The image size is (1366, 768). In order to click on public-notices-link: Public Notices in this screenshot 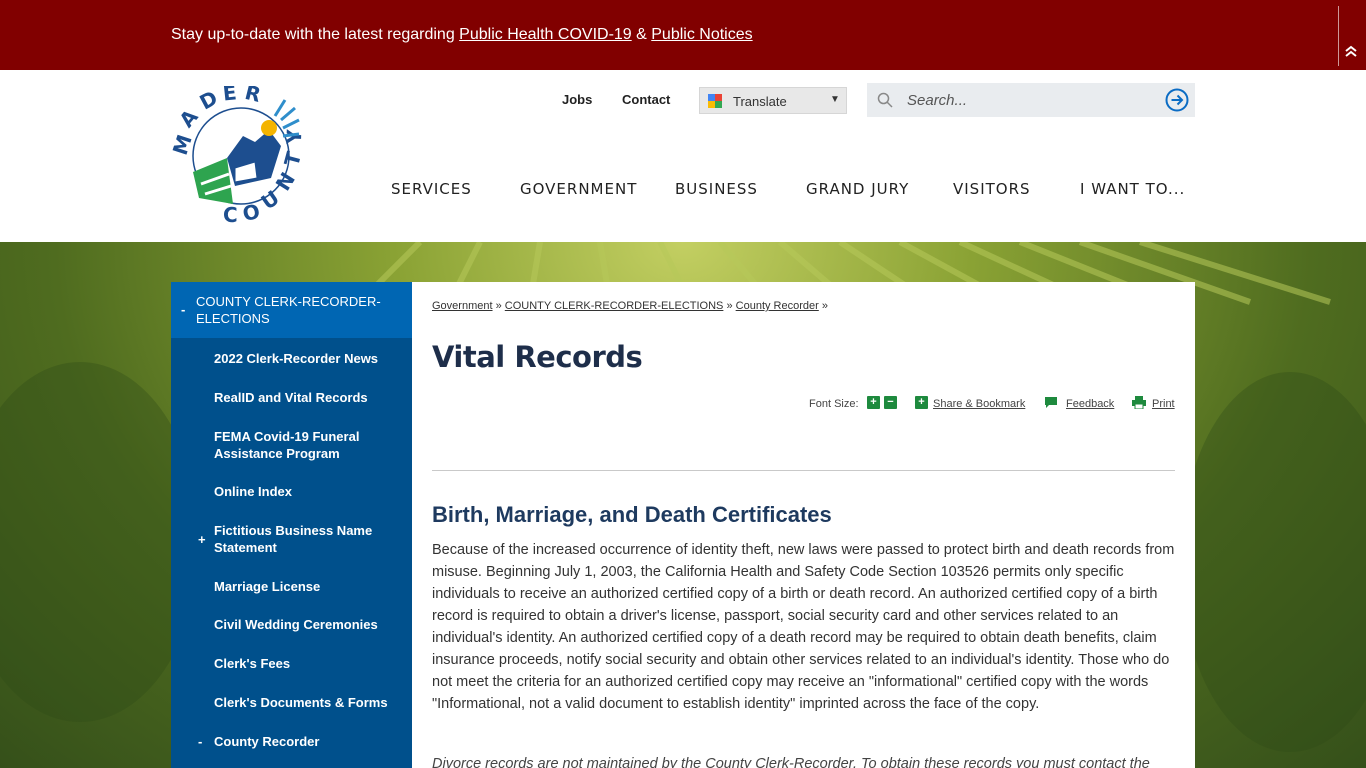, I will do `click(701, 34)`.